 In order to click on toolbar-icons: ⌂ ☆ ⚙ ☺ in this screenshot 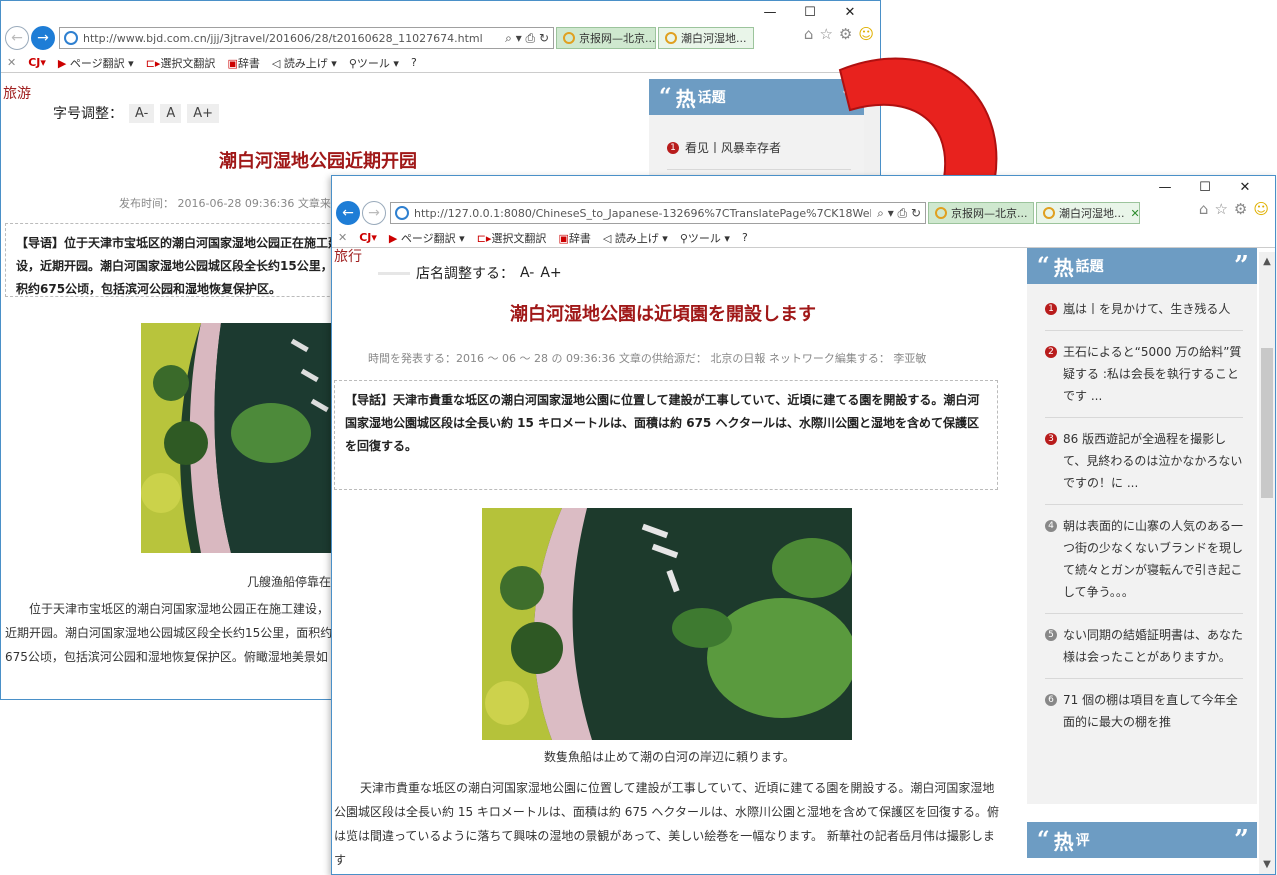, I will do `click(1234, 209)`.